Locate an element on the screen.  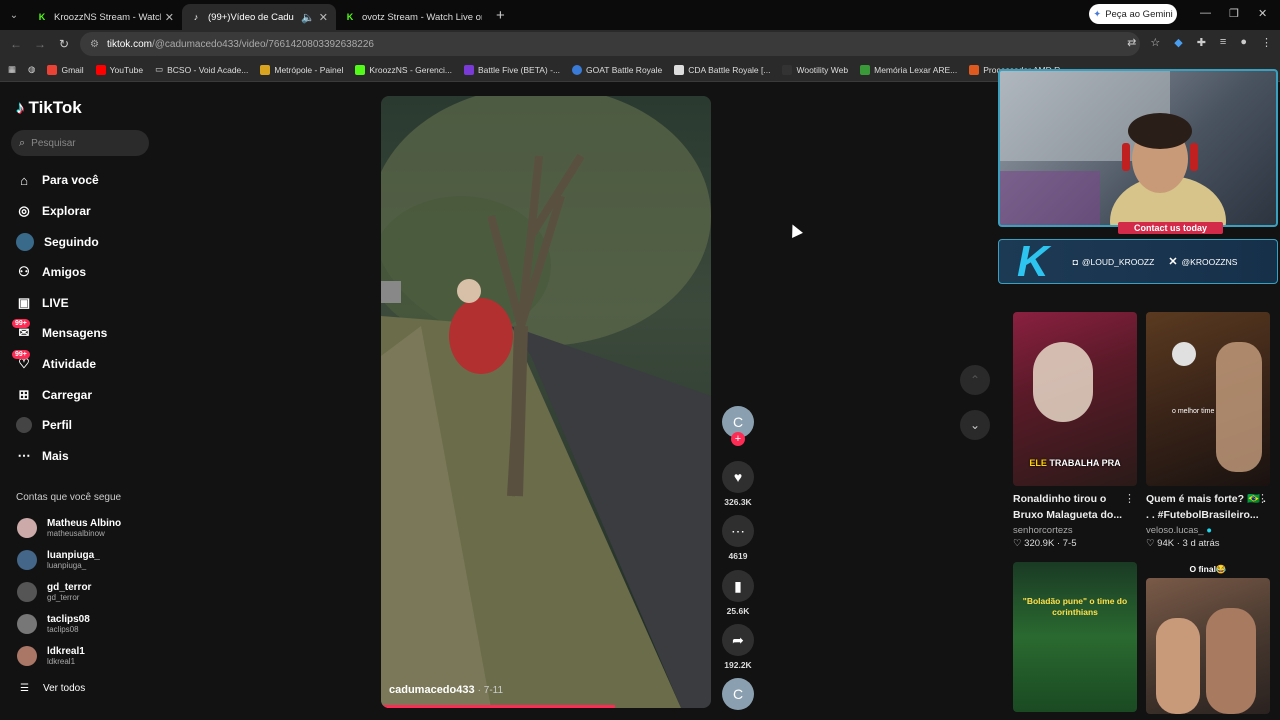
chrome-menu-icon: ⋮ is located at coordinates (1266, 42).